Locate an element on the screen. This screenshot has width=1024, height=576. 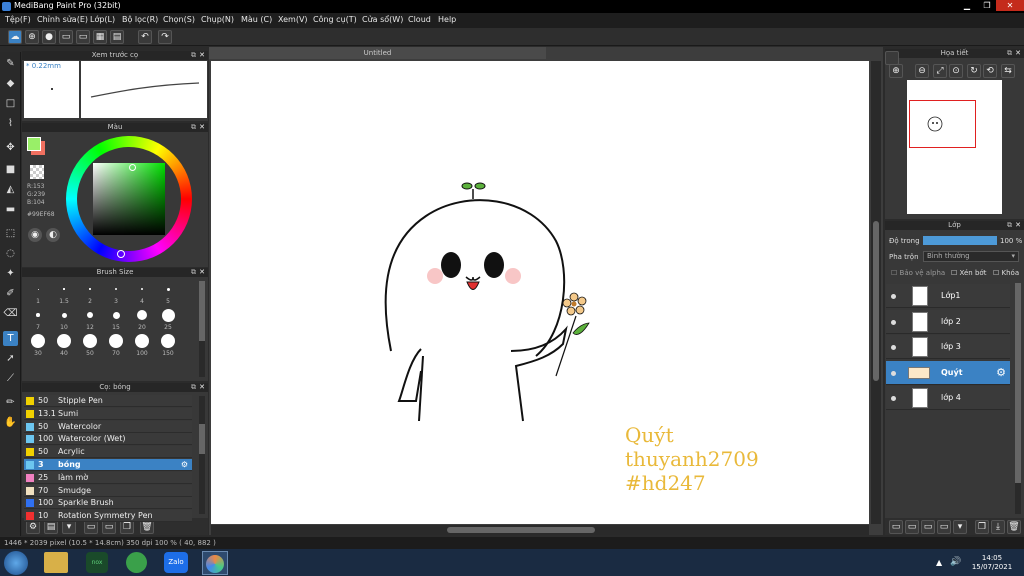
eraser-tool-icon: ◆ is located at coordinates (10, 83).